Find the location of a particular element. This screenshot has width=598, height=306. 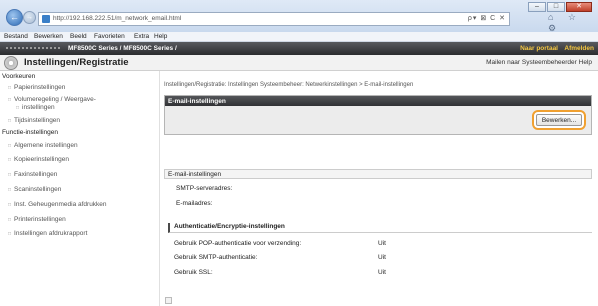

smtp-auth-label: Gebruik SMTP-authenticatie: is located at coordinates (216, 257).